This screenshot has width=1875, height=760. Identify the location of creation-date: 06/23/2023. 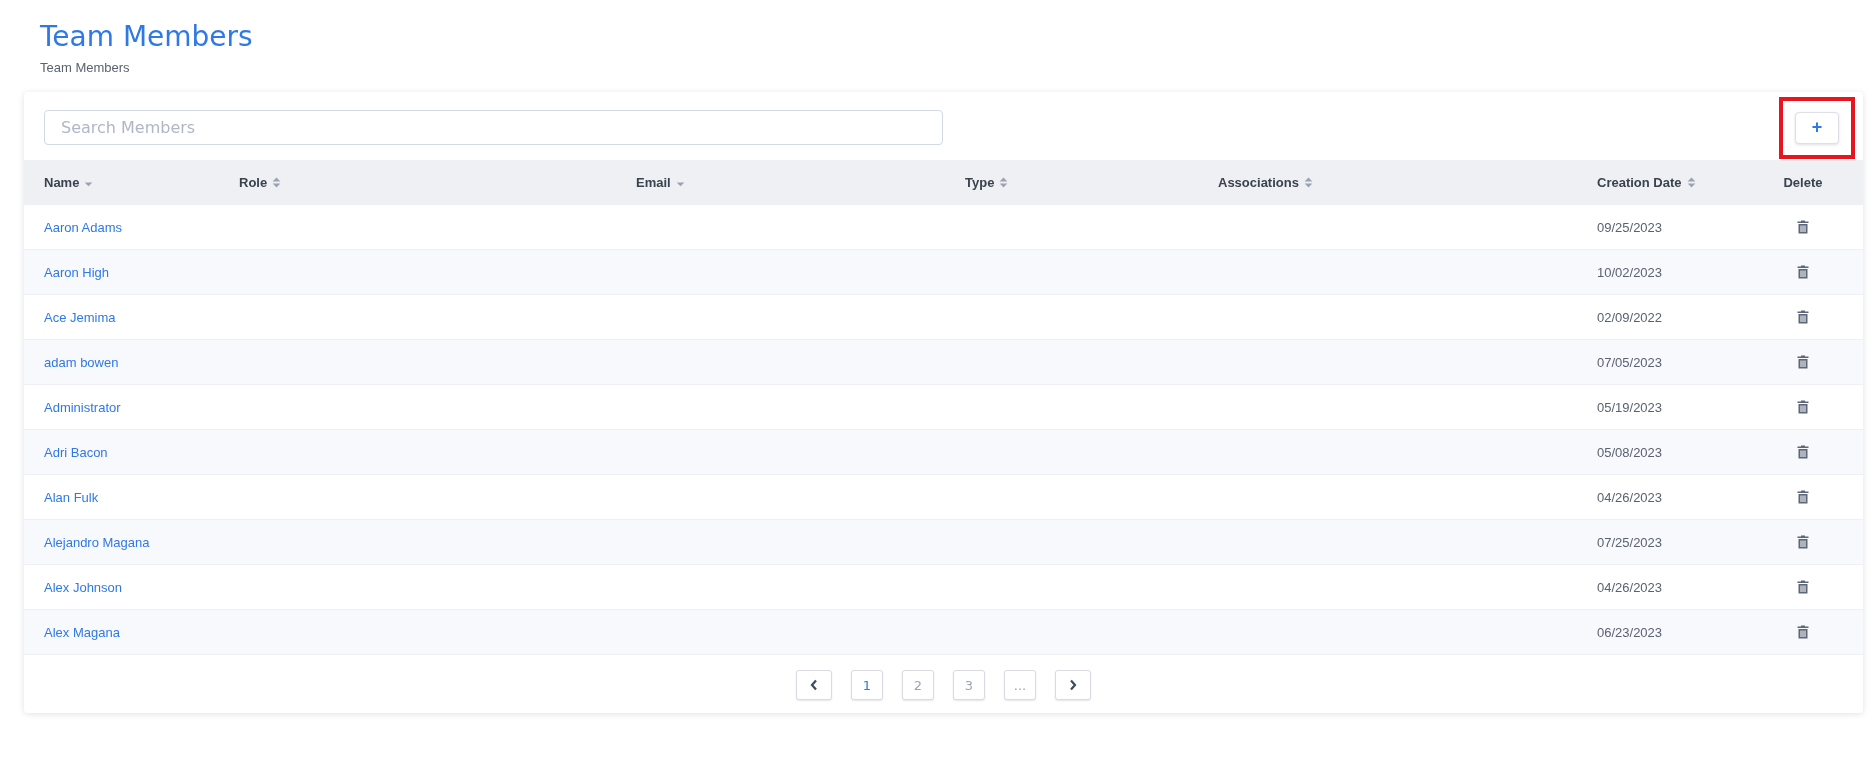
(1630, 632).